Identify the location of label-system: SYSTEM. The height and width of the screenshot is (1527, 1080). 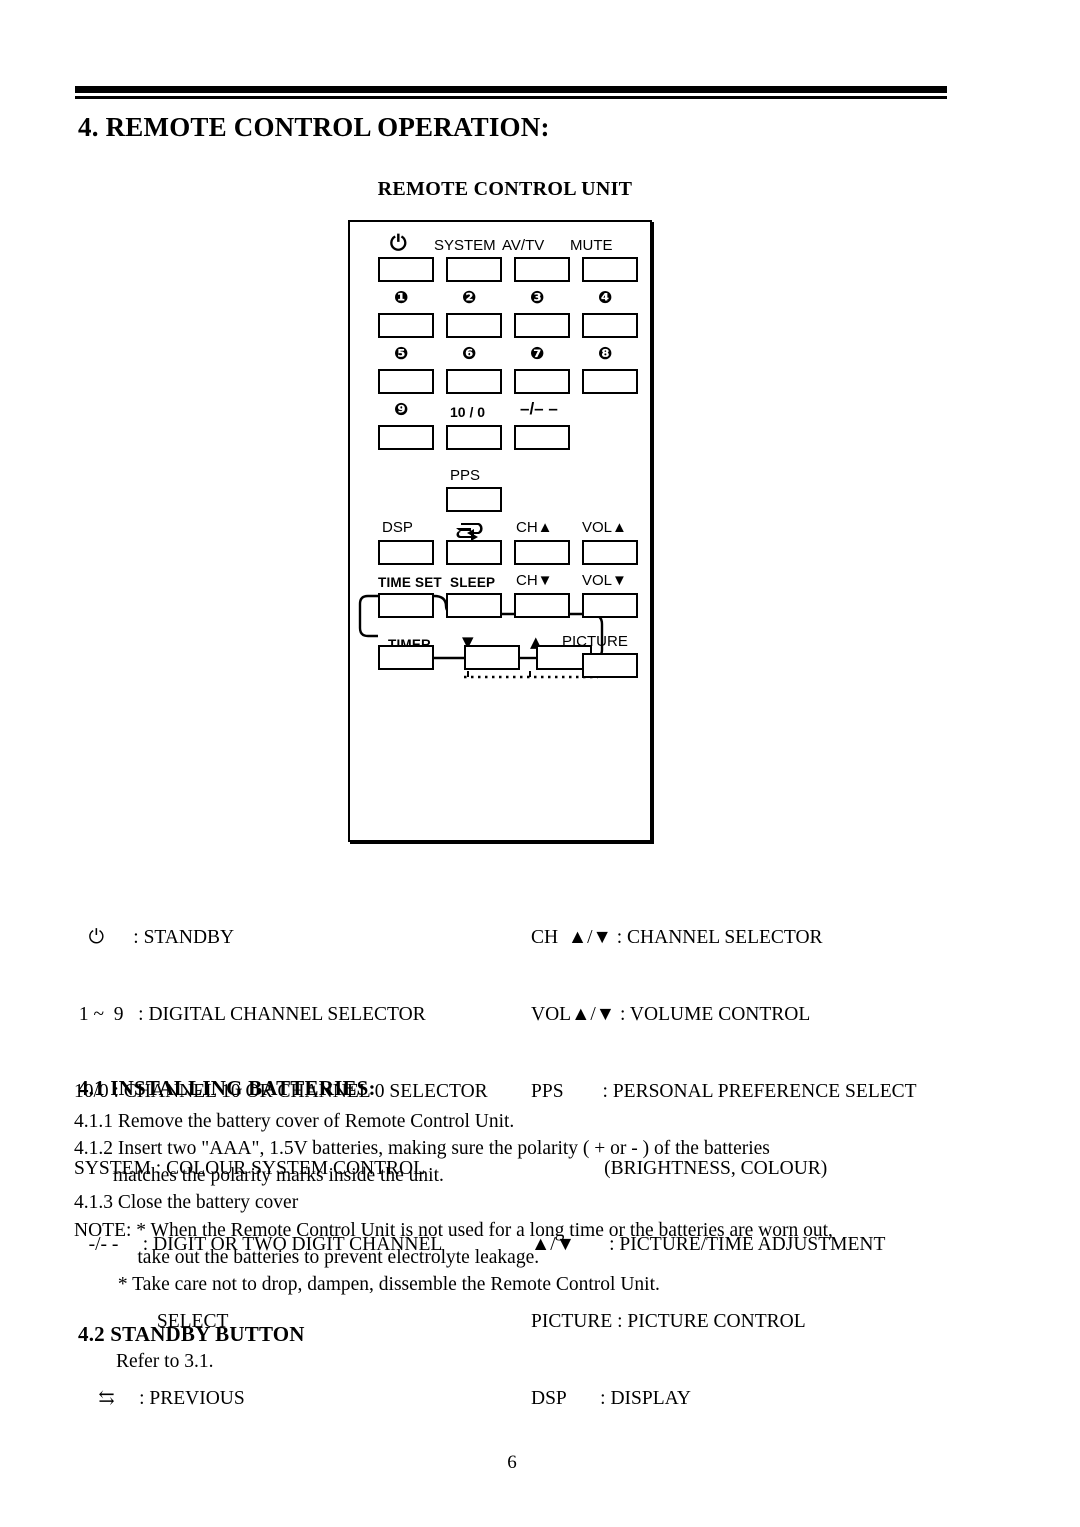
(465, 245).